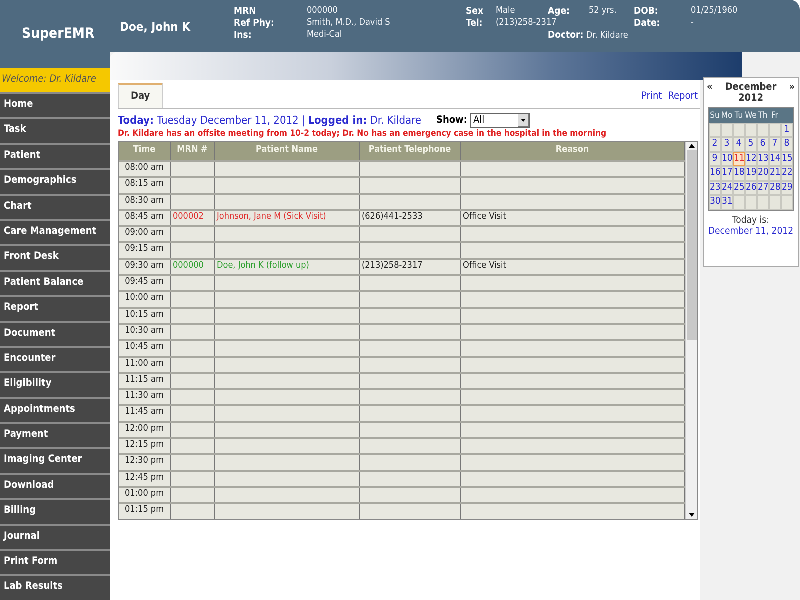 This screenshot has height=600, width=800. I want to click on sidebar-item: Home, so click(55, 105).